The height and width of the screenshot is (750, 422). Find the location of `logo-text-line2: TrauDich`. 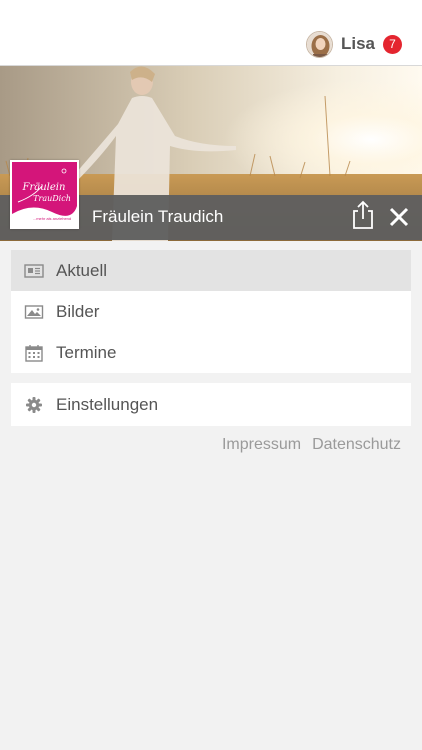

logo-text-line2: TrauDich is located at coordinates (52, 198).